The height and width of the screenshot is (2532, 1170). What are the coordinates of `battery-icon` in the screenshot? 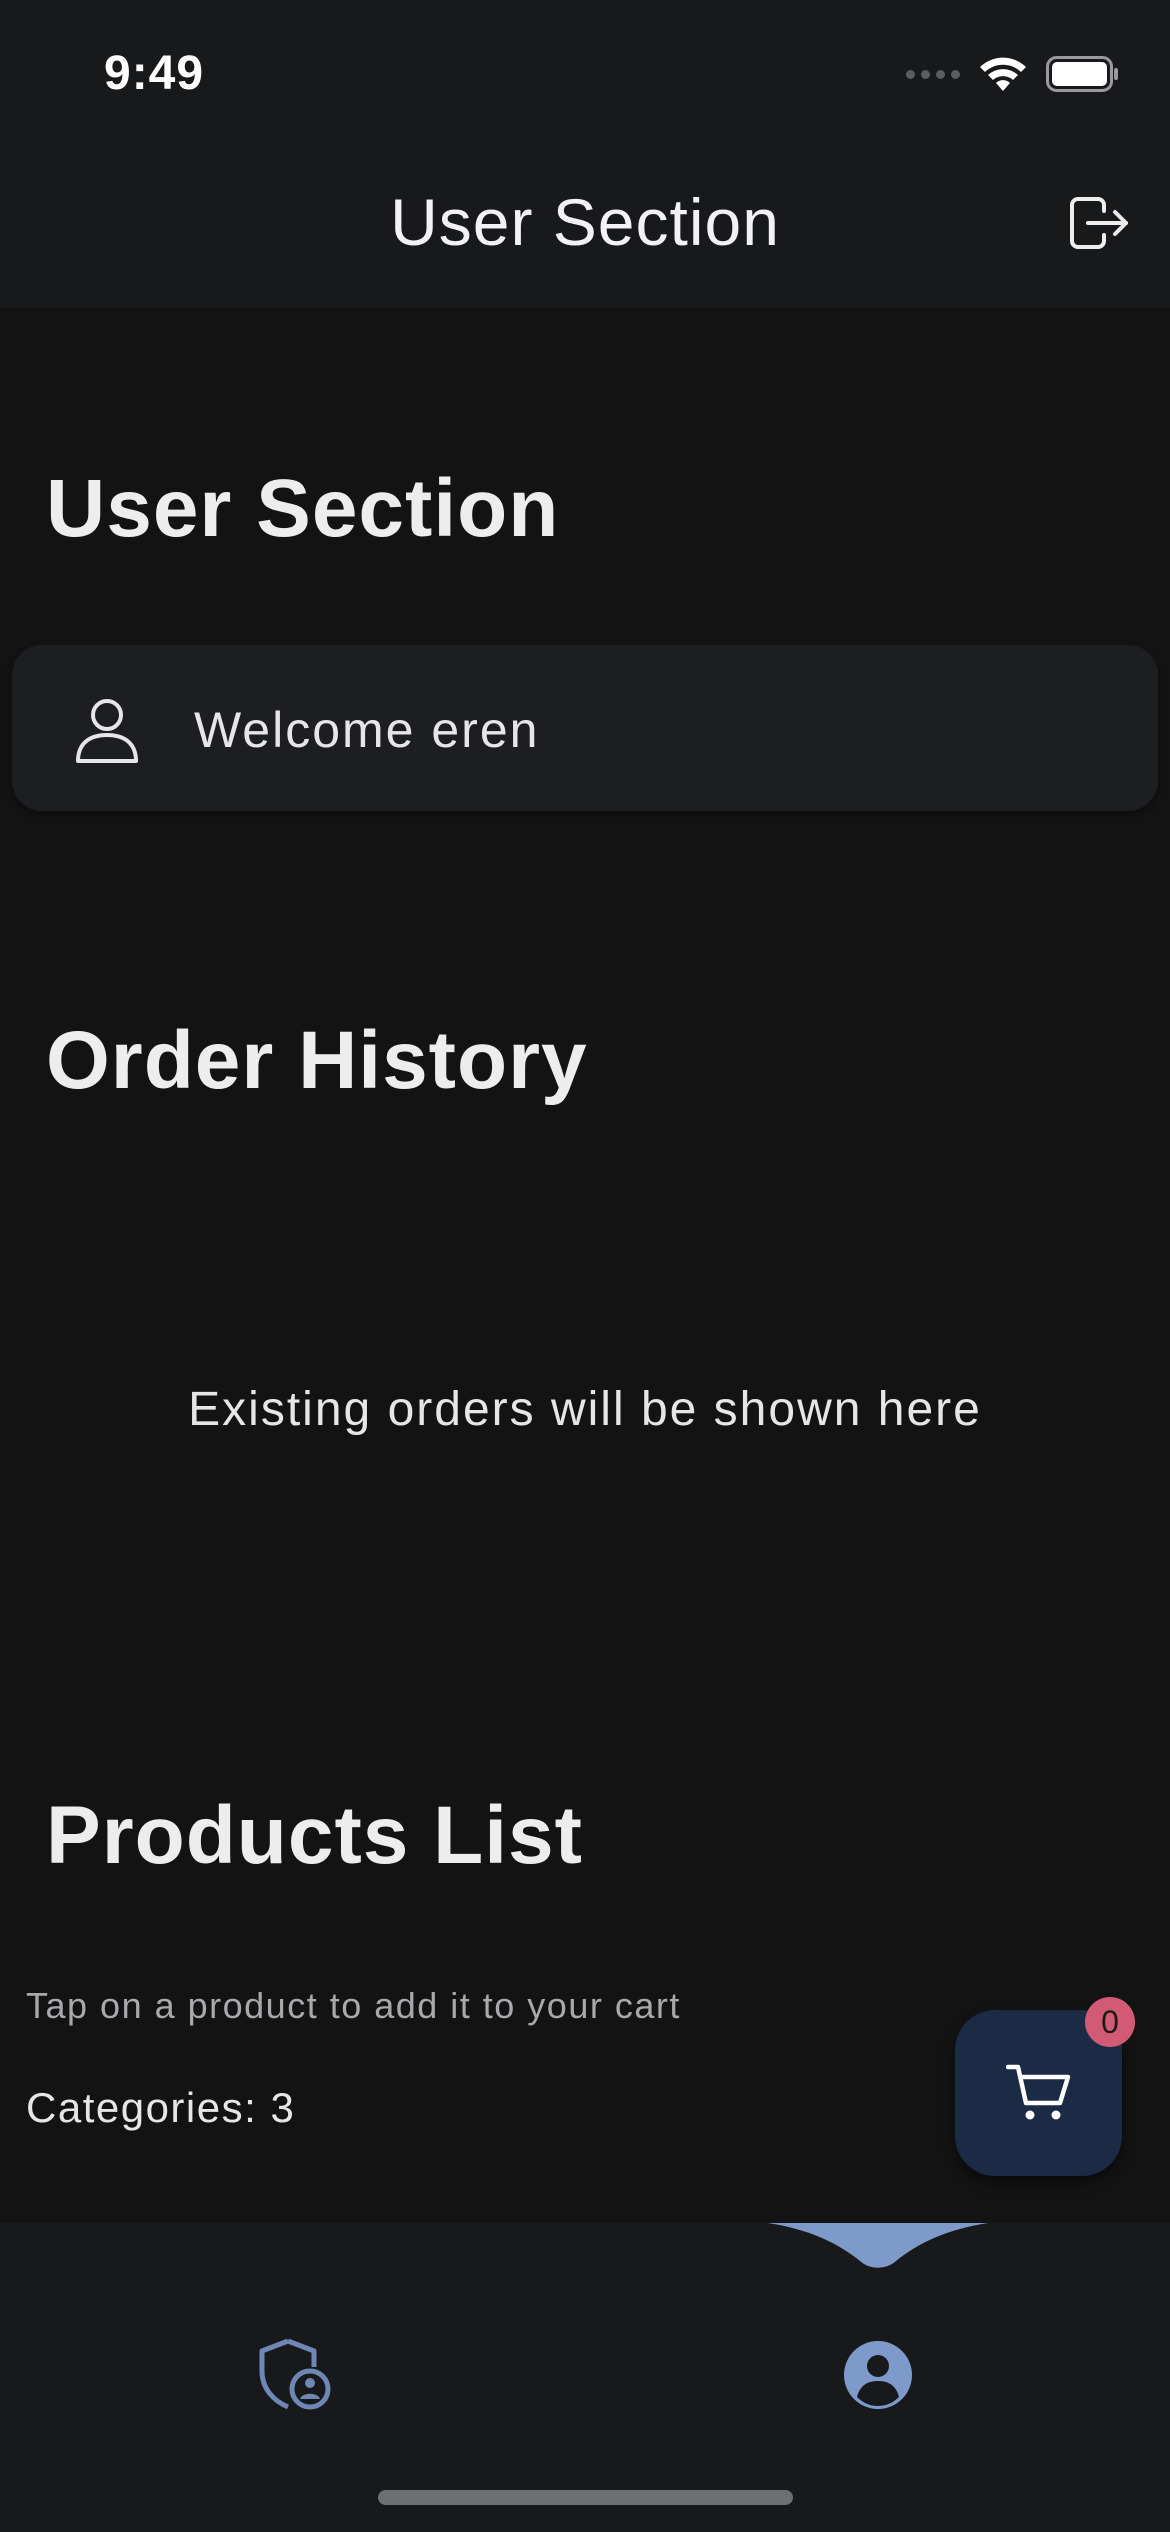 It's located at (1082, 74).